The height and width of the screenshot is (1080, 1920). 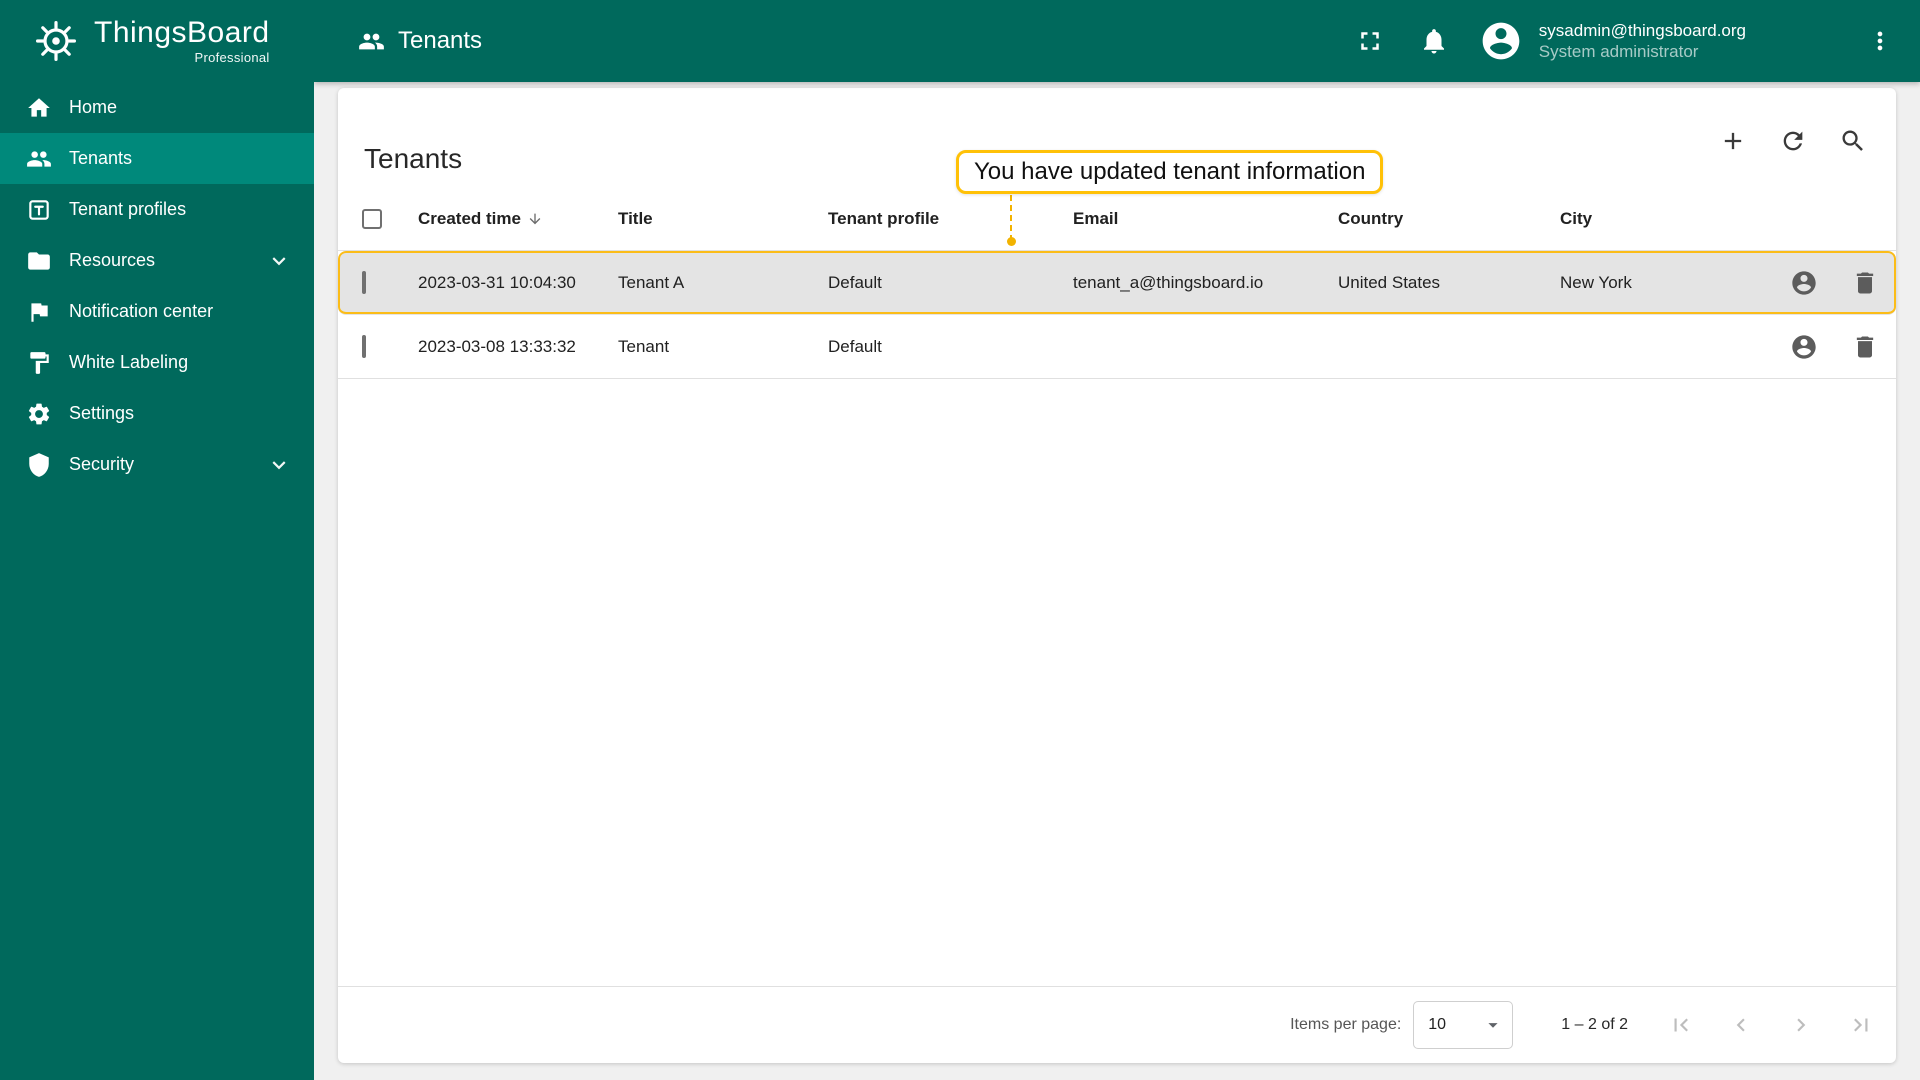 What do you see at coordinates (232, 57) in the screenshot?
I see `brand-subtitle: Professional` at bounding box center [232, 57].